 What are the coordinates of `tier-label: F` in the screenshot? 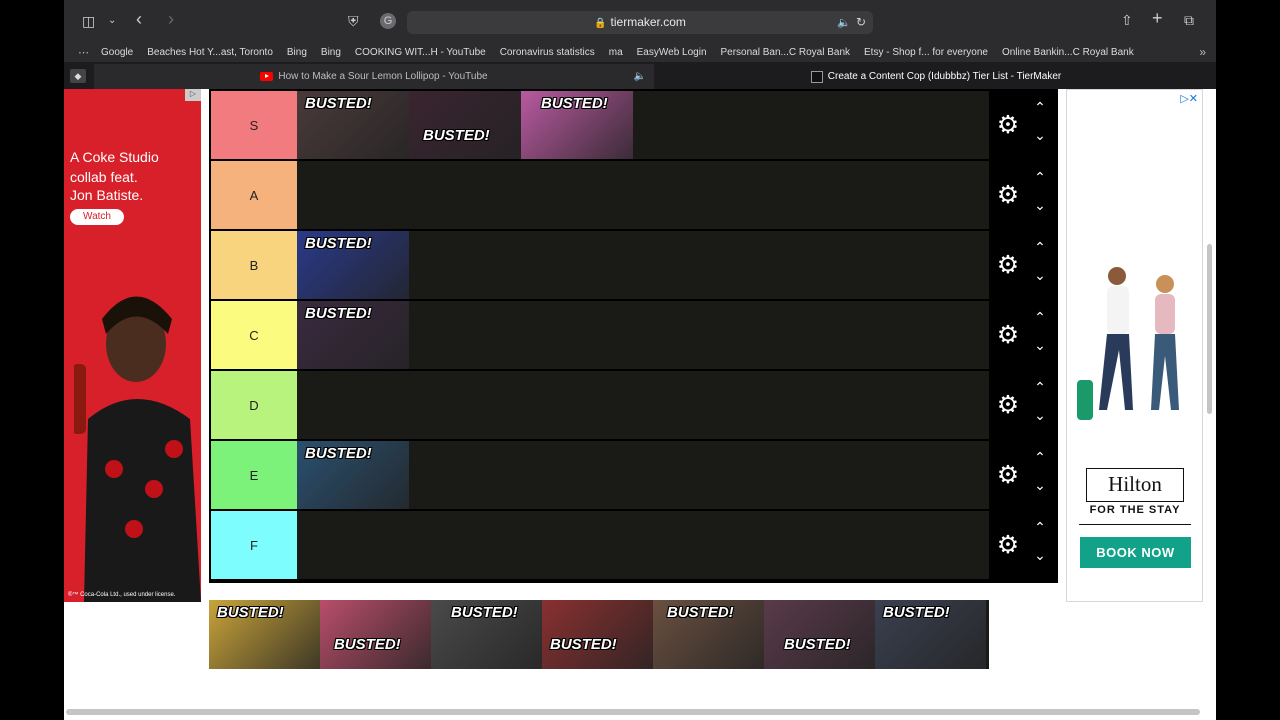 It's located at (254, 545).